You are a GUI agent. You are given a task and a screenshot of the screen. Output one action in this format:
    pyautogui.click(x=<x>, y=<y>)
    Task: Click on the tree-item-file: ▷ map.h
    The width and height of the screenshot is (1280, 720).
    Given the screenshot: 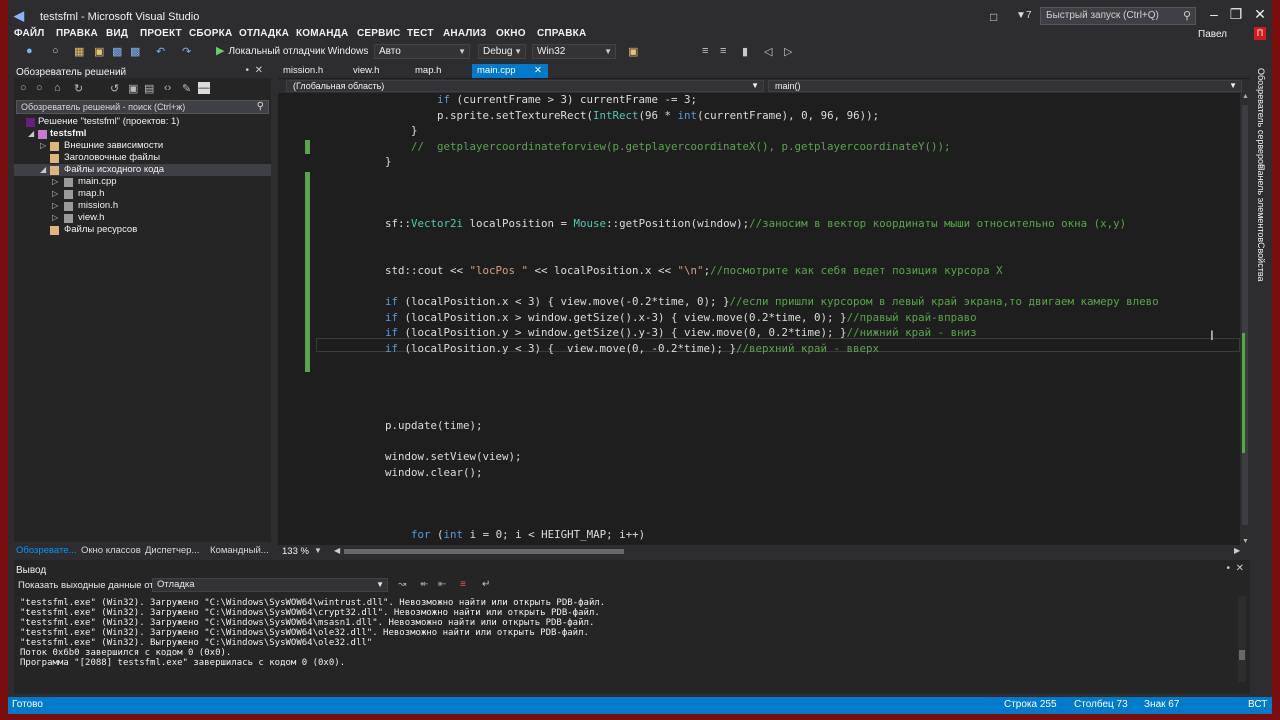 What is the action you would take?
    pyautogui.click(x=142, y=194)
    